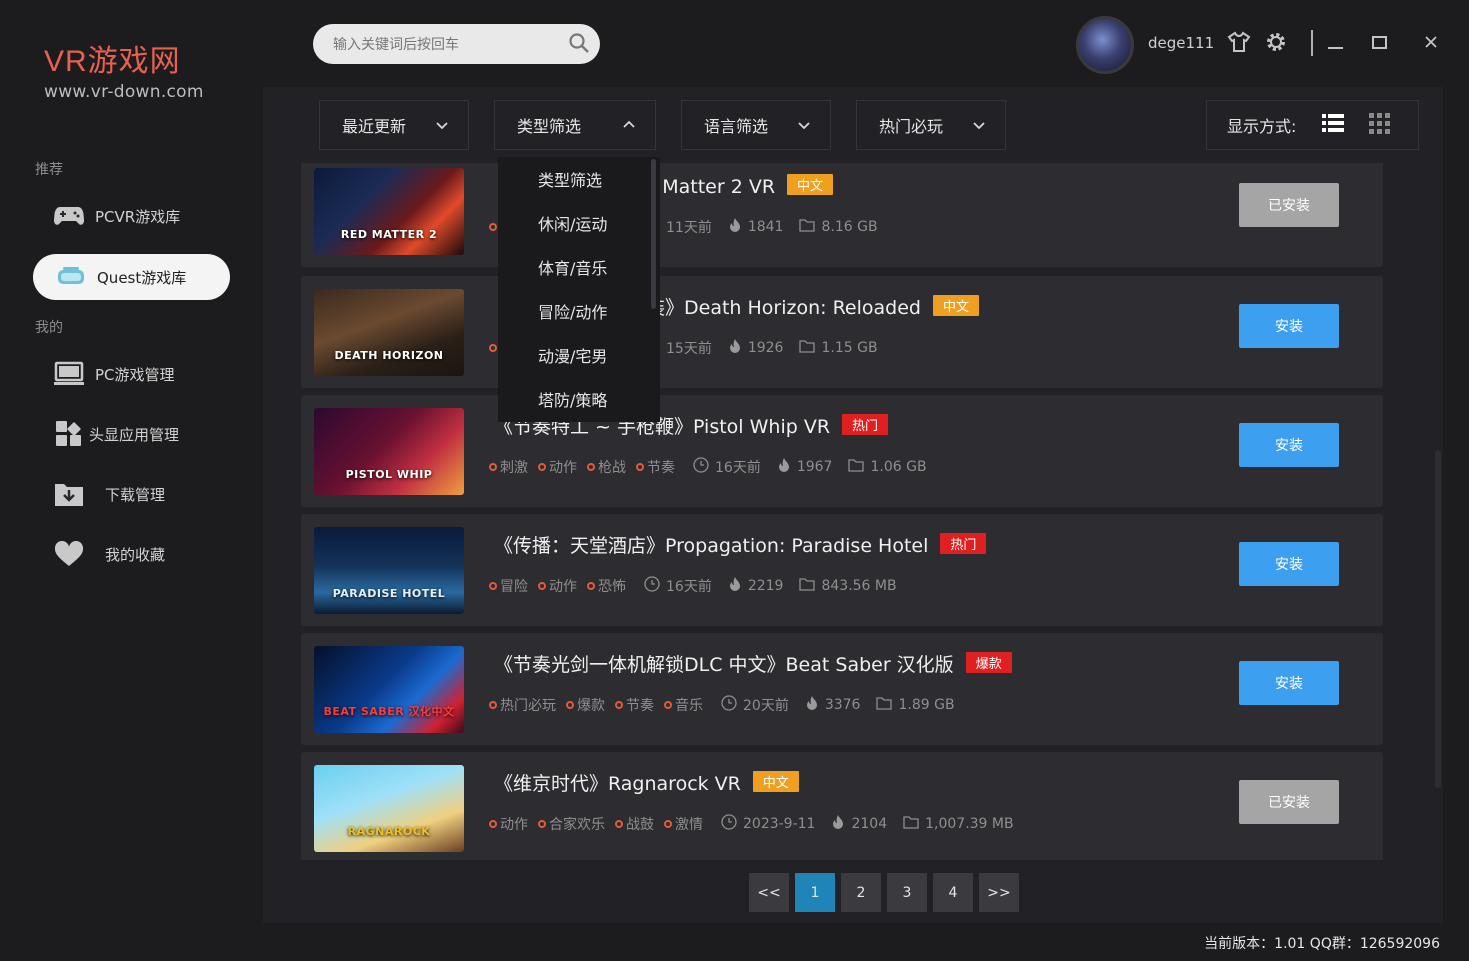 This screenshot has height=961, width=1469. What do you see at coordinates (389, 570) in the screenshot?
I see `game-thumbnail: PARADISE HOTEL` at bounding box center [389, 570].